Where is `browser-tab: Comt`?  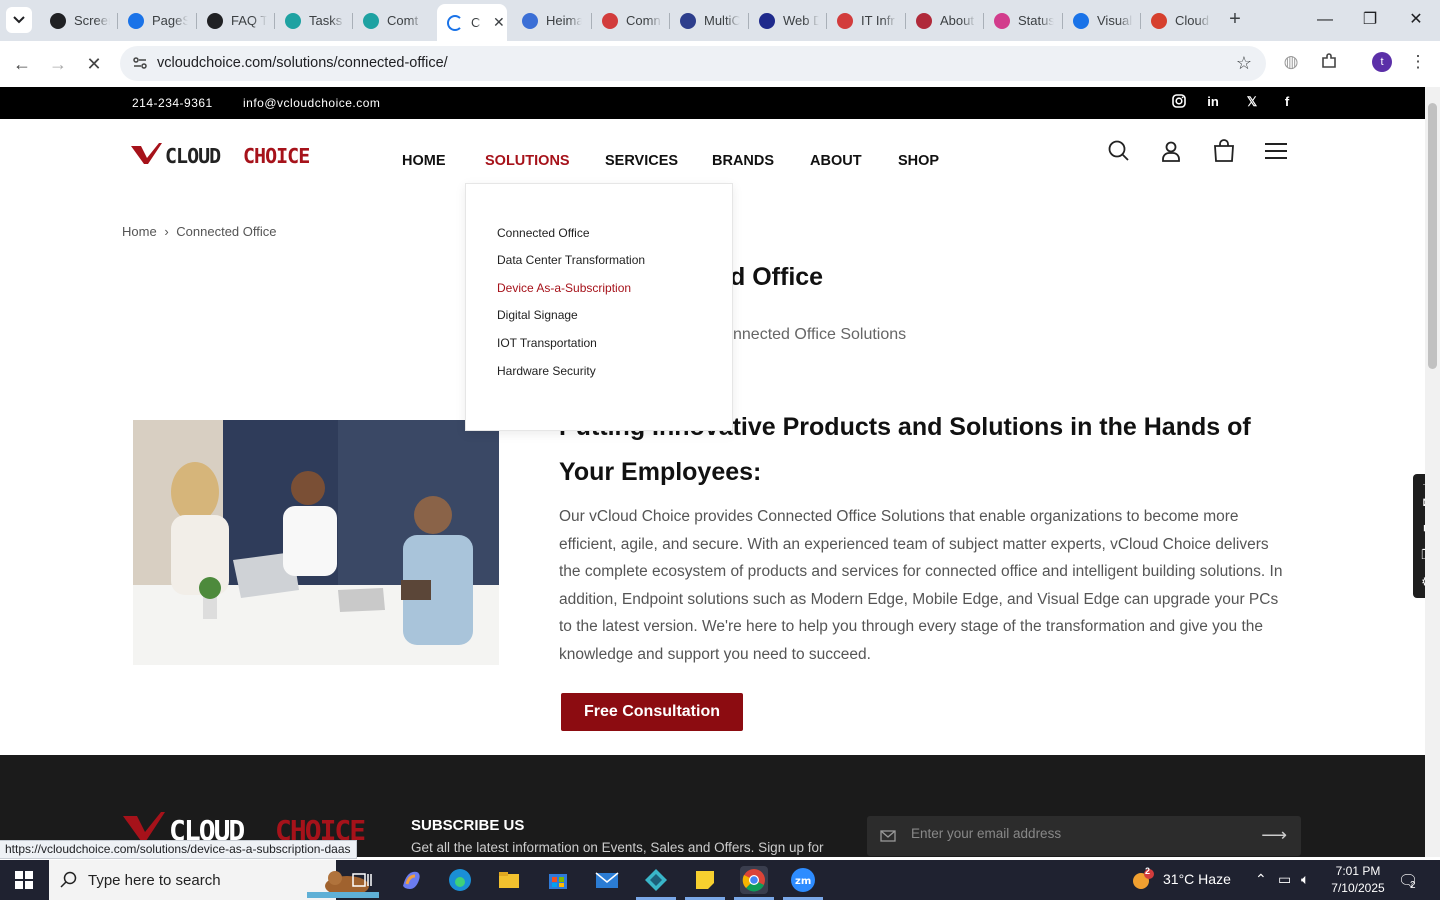
browser-tab: Comt is located at coordinates (390, 20).